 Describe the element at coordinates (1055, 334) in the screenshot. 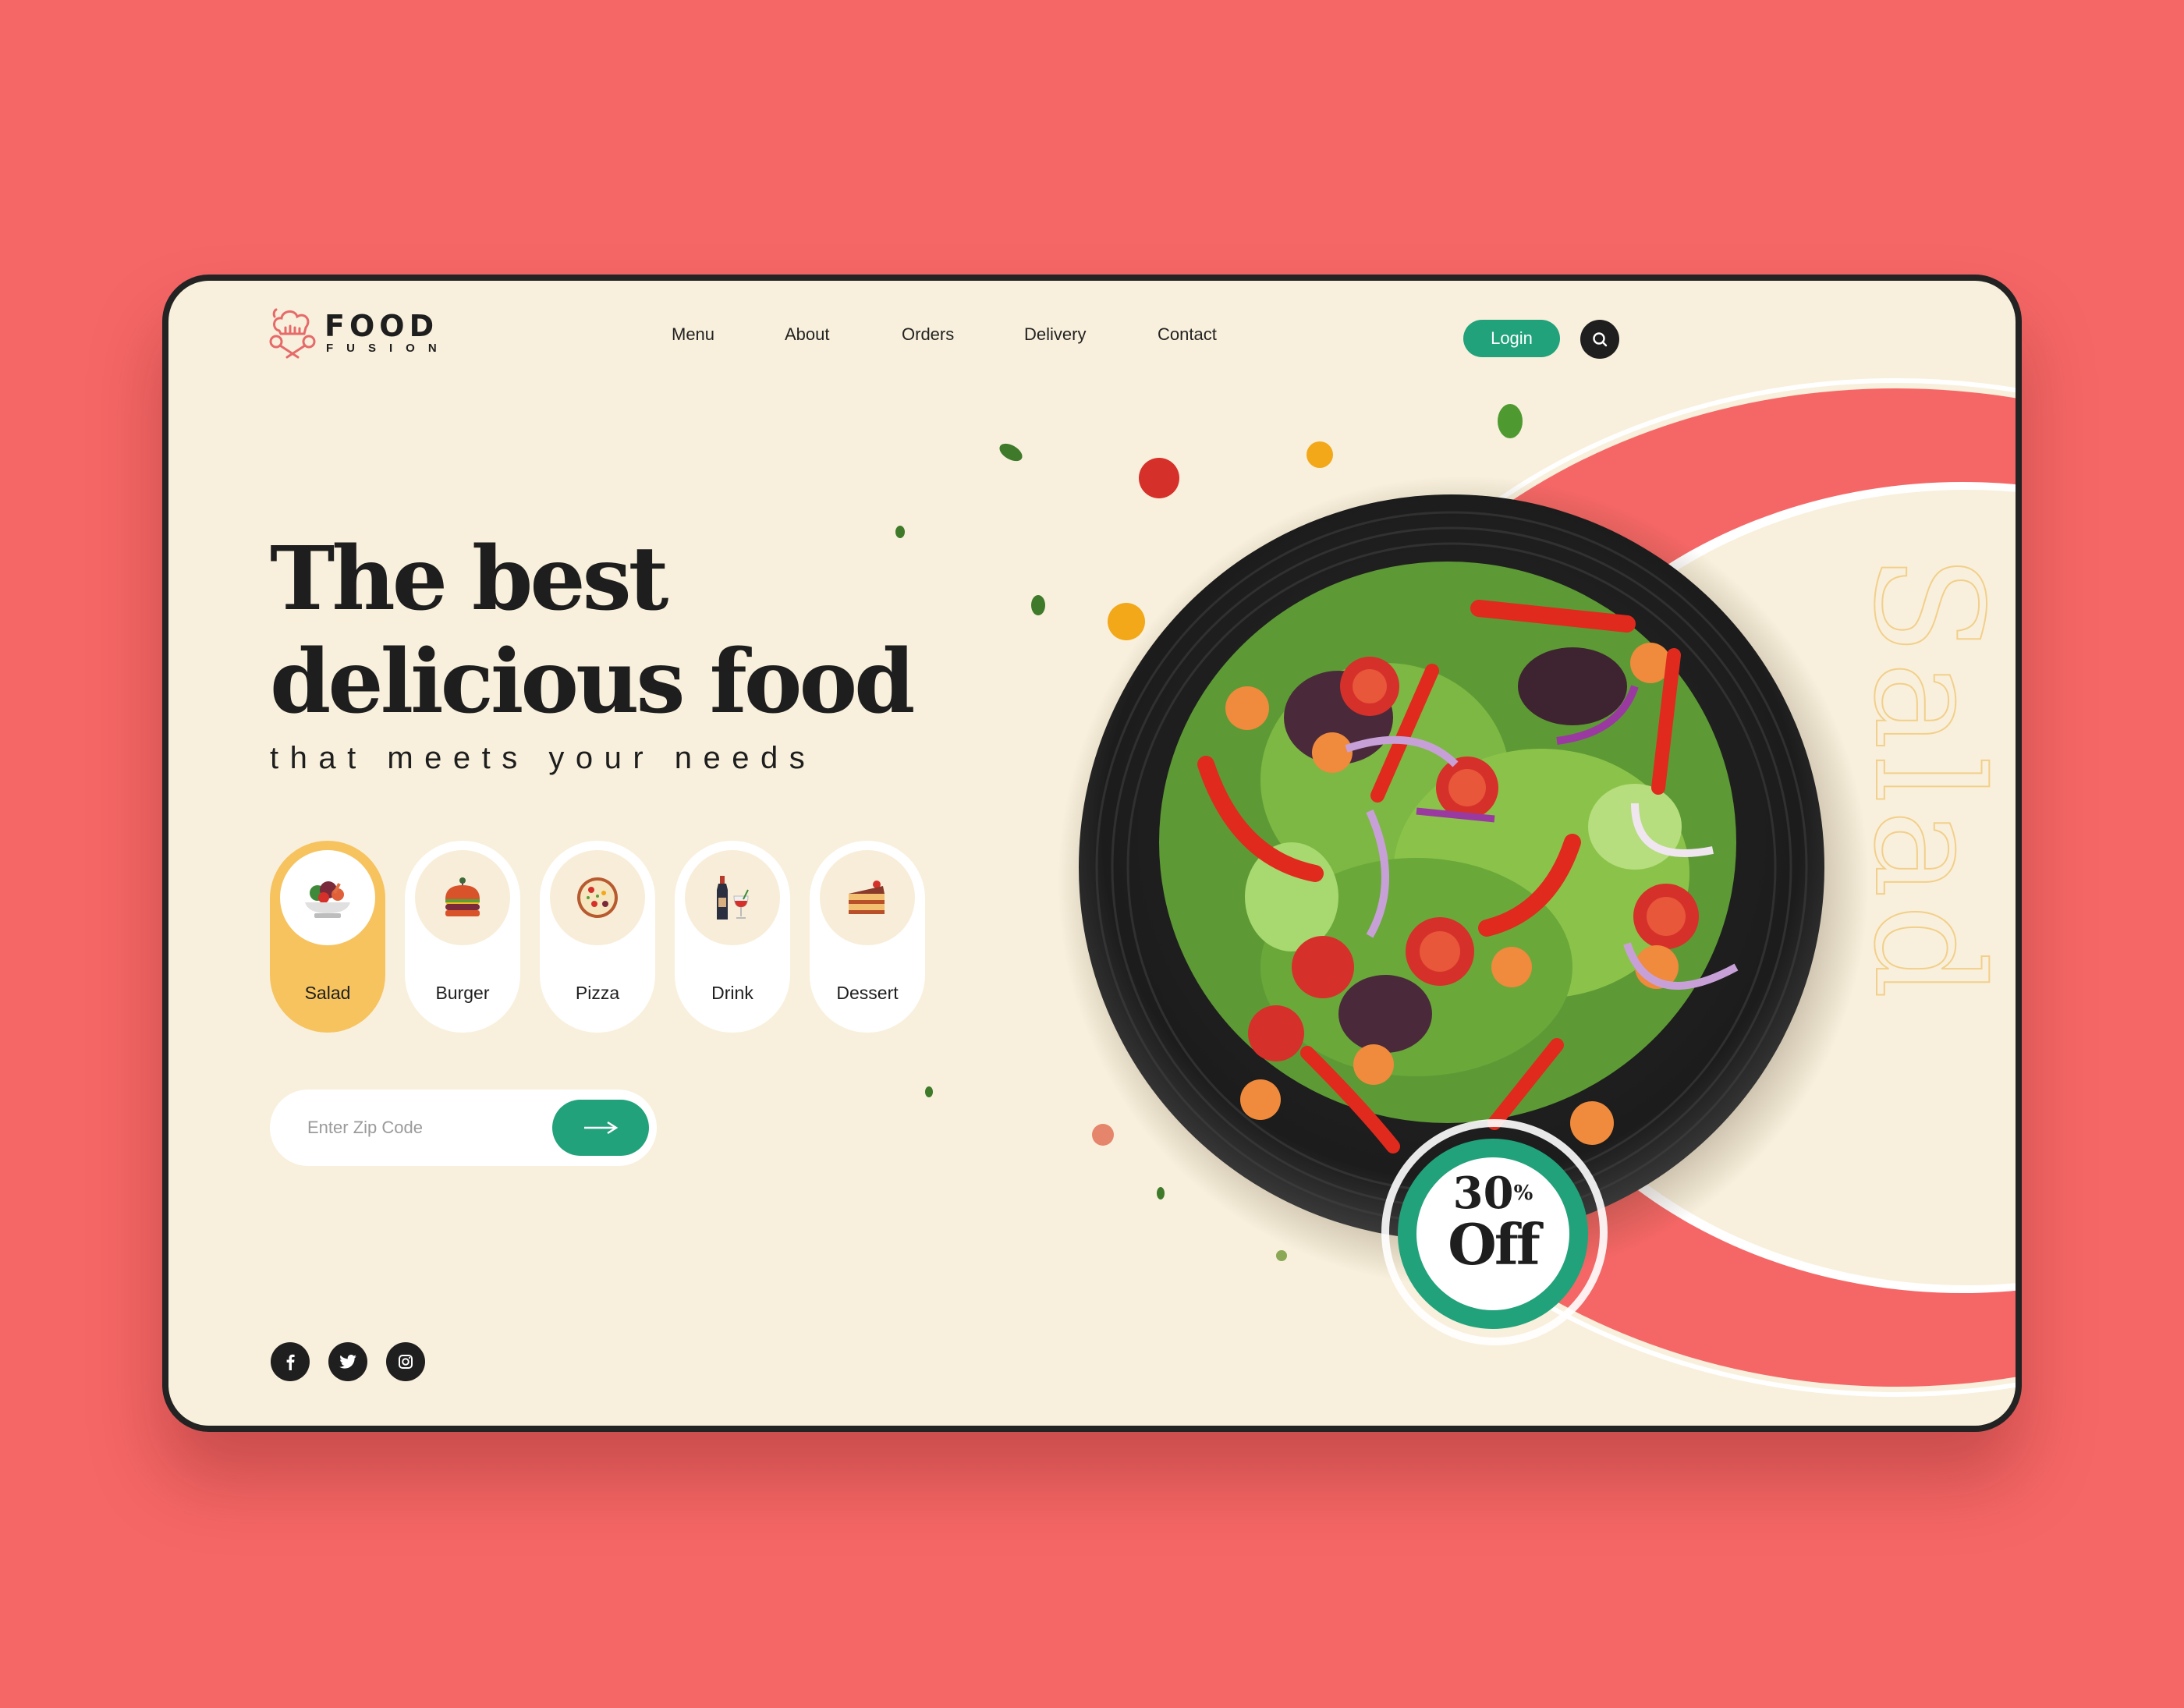

I see `nav-delivery: Delivery` at that location.